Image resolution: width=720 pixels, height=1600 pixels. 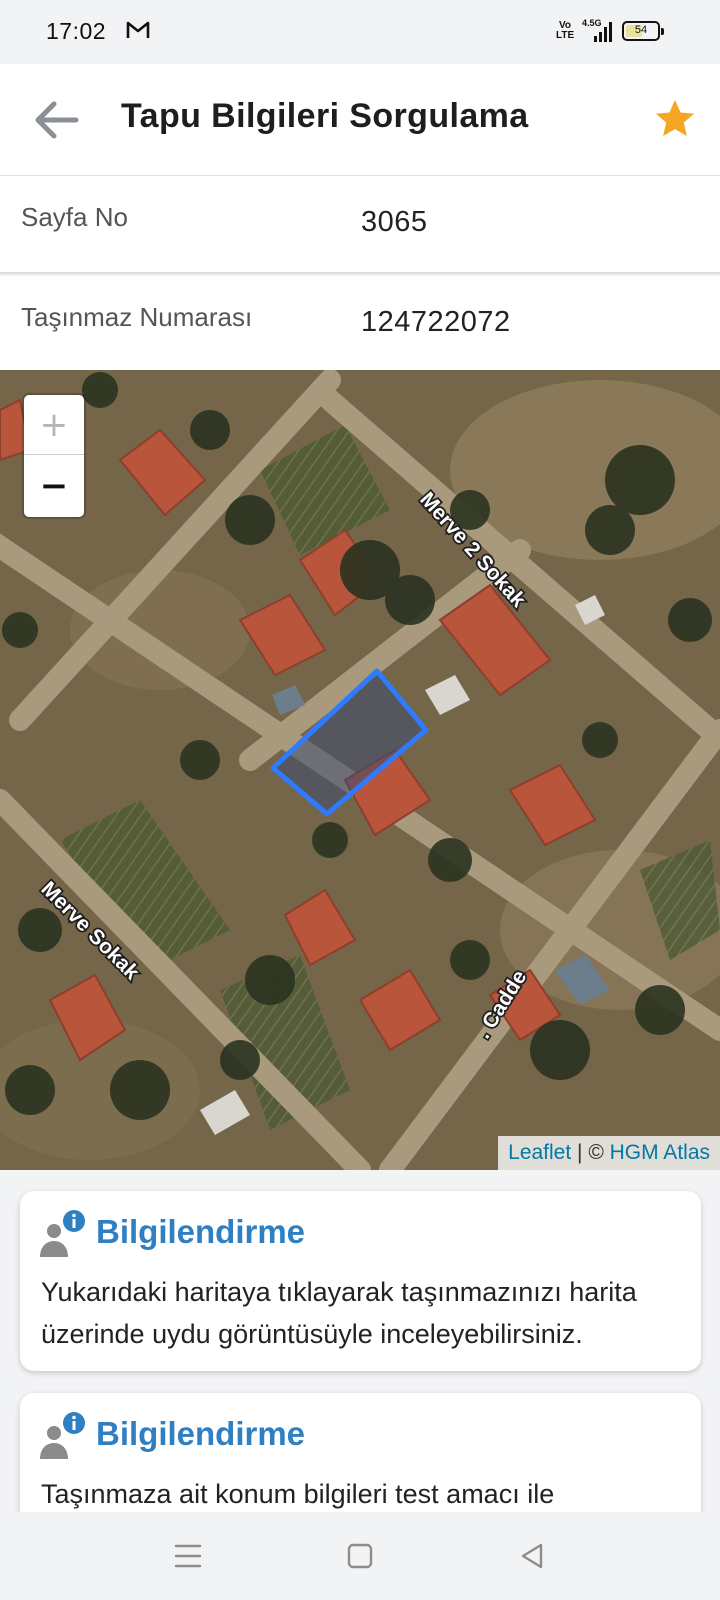 What do you see at coordinates (436, 322) in the screenshot?
I see `field-value: 124722072` at bounding box center [436, 322].